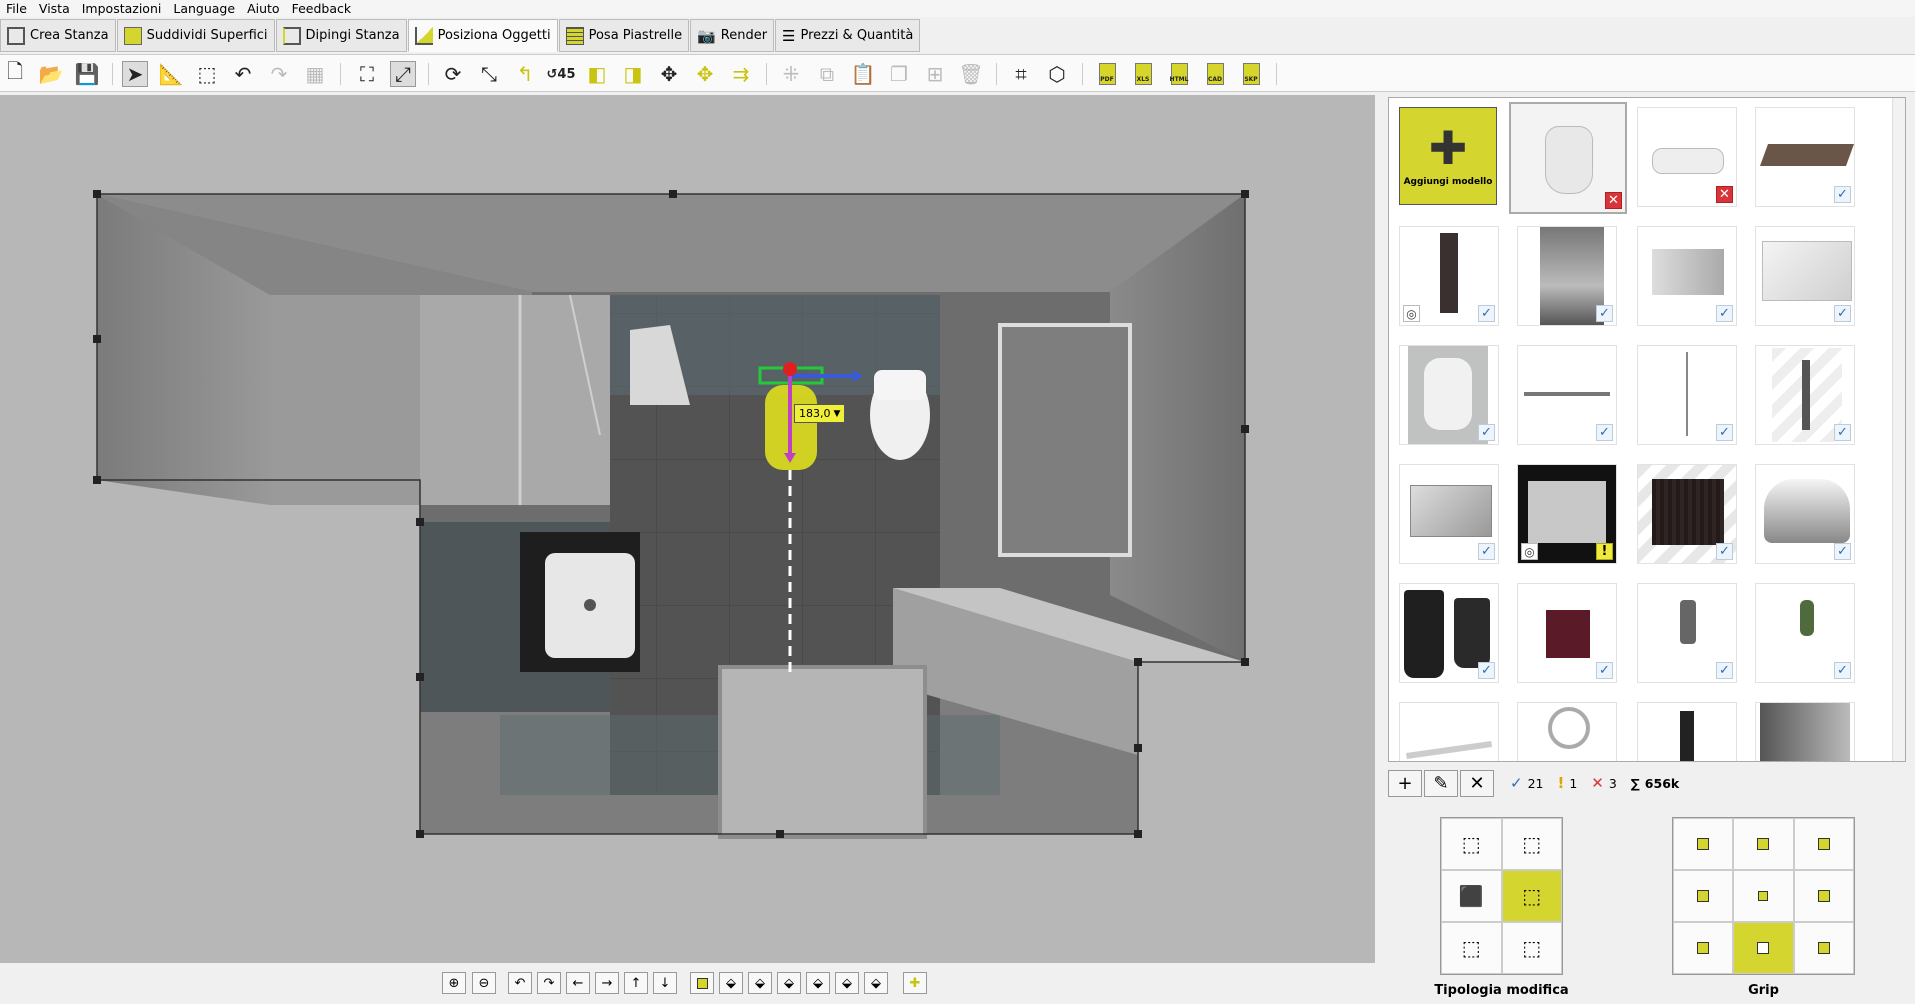 The height and width of the screenshot is (1004, 1915). Describe the element at coordinates (322, 8) in the screenshot. I see `menu-feedback: Feedback` at that location.